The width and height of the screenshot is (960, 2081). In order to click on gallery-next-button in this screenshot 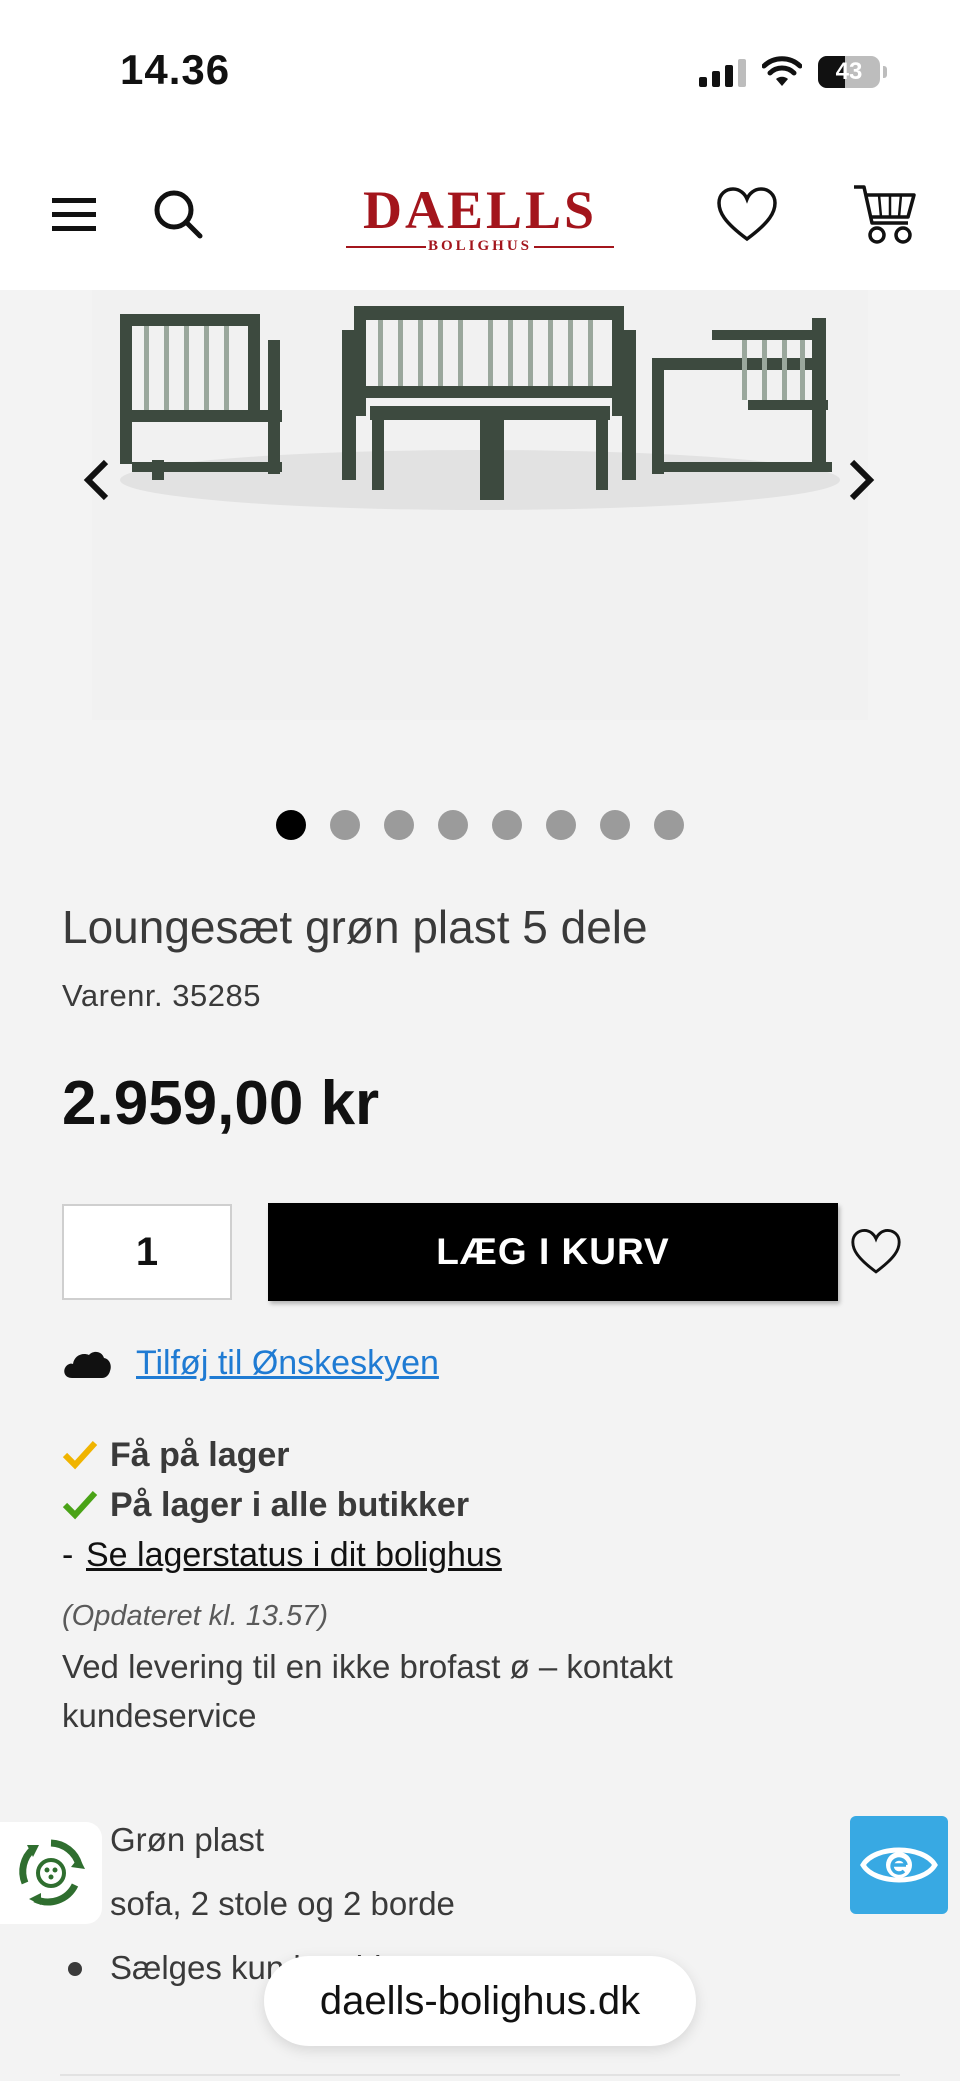, I will do `click(861, 480)`.